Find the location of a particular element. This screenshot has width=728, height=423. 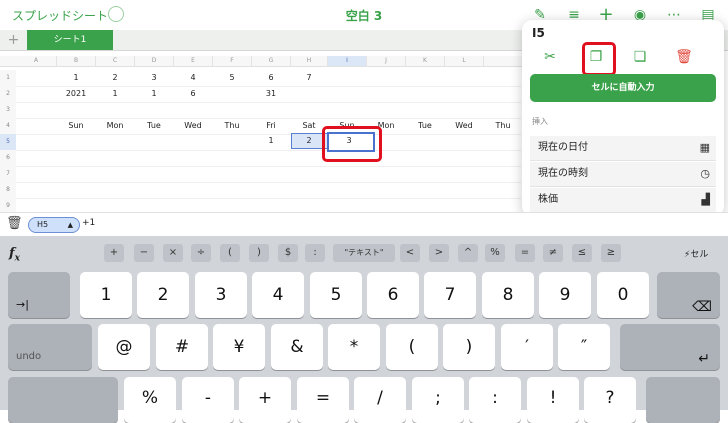

operator-dollar: $ is located at coordinates (288, 253).